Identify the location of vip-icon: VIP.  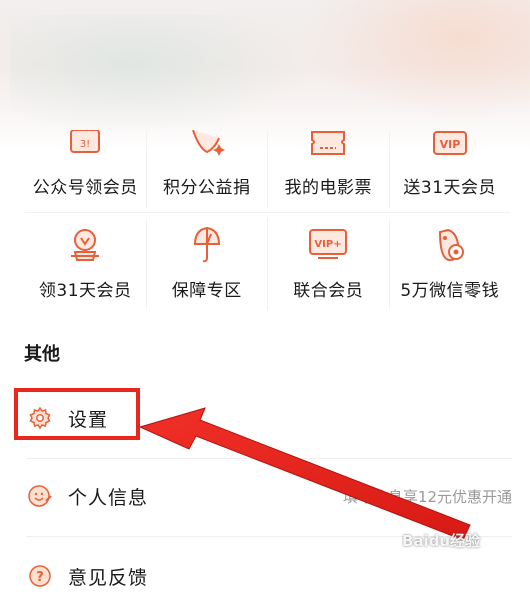
(449, 143).